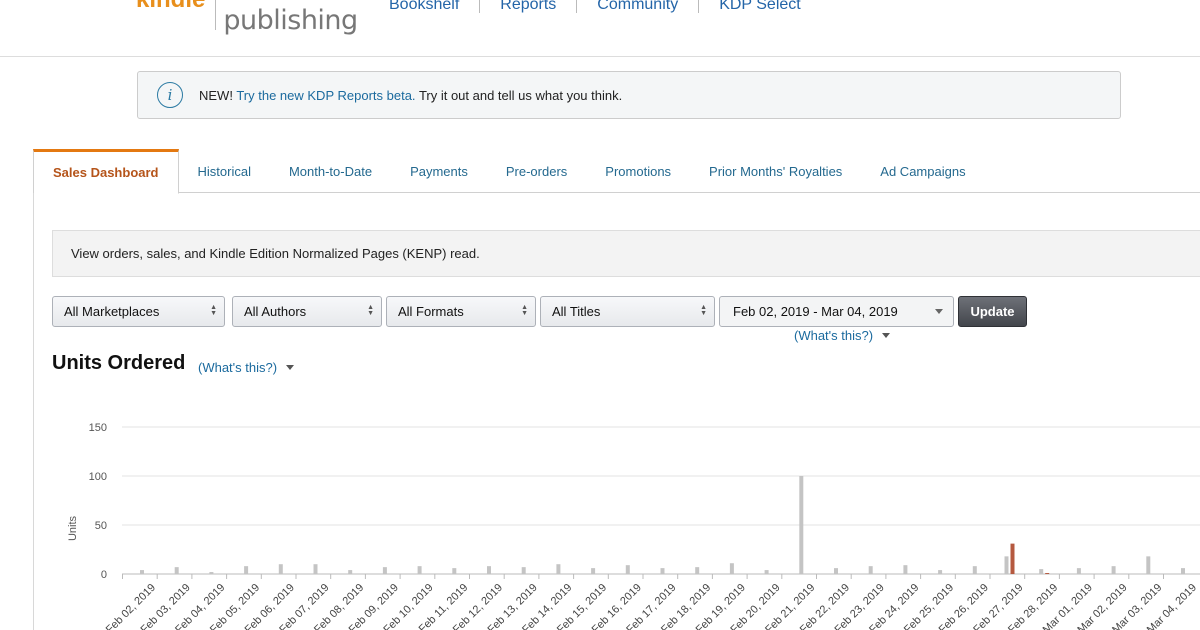  I want to click on date-range-select: Feb 02, 2019 - Mar 04, 2019, so click(836, 311).